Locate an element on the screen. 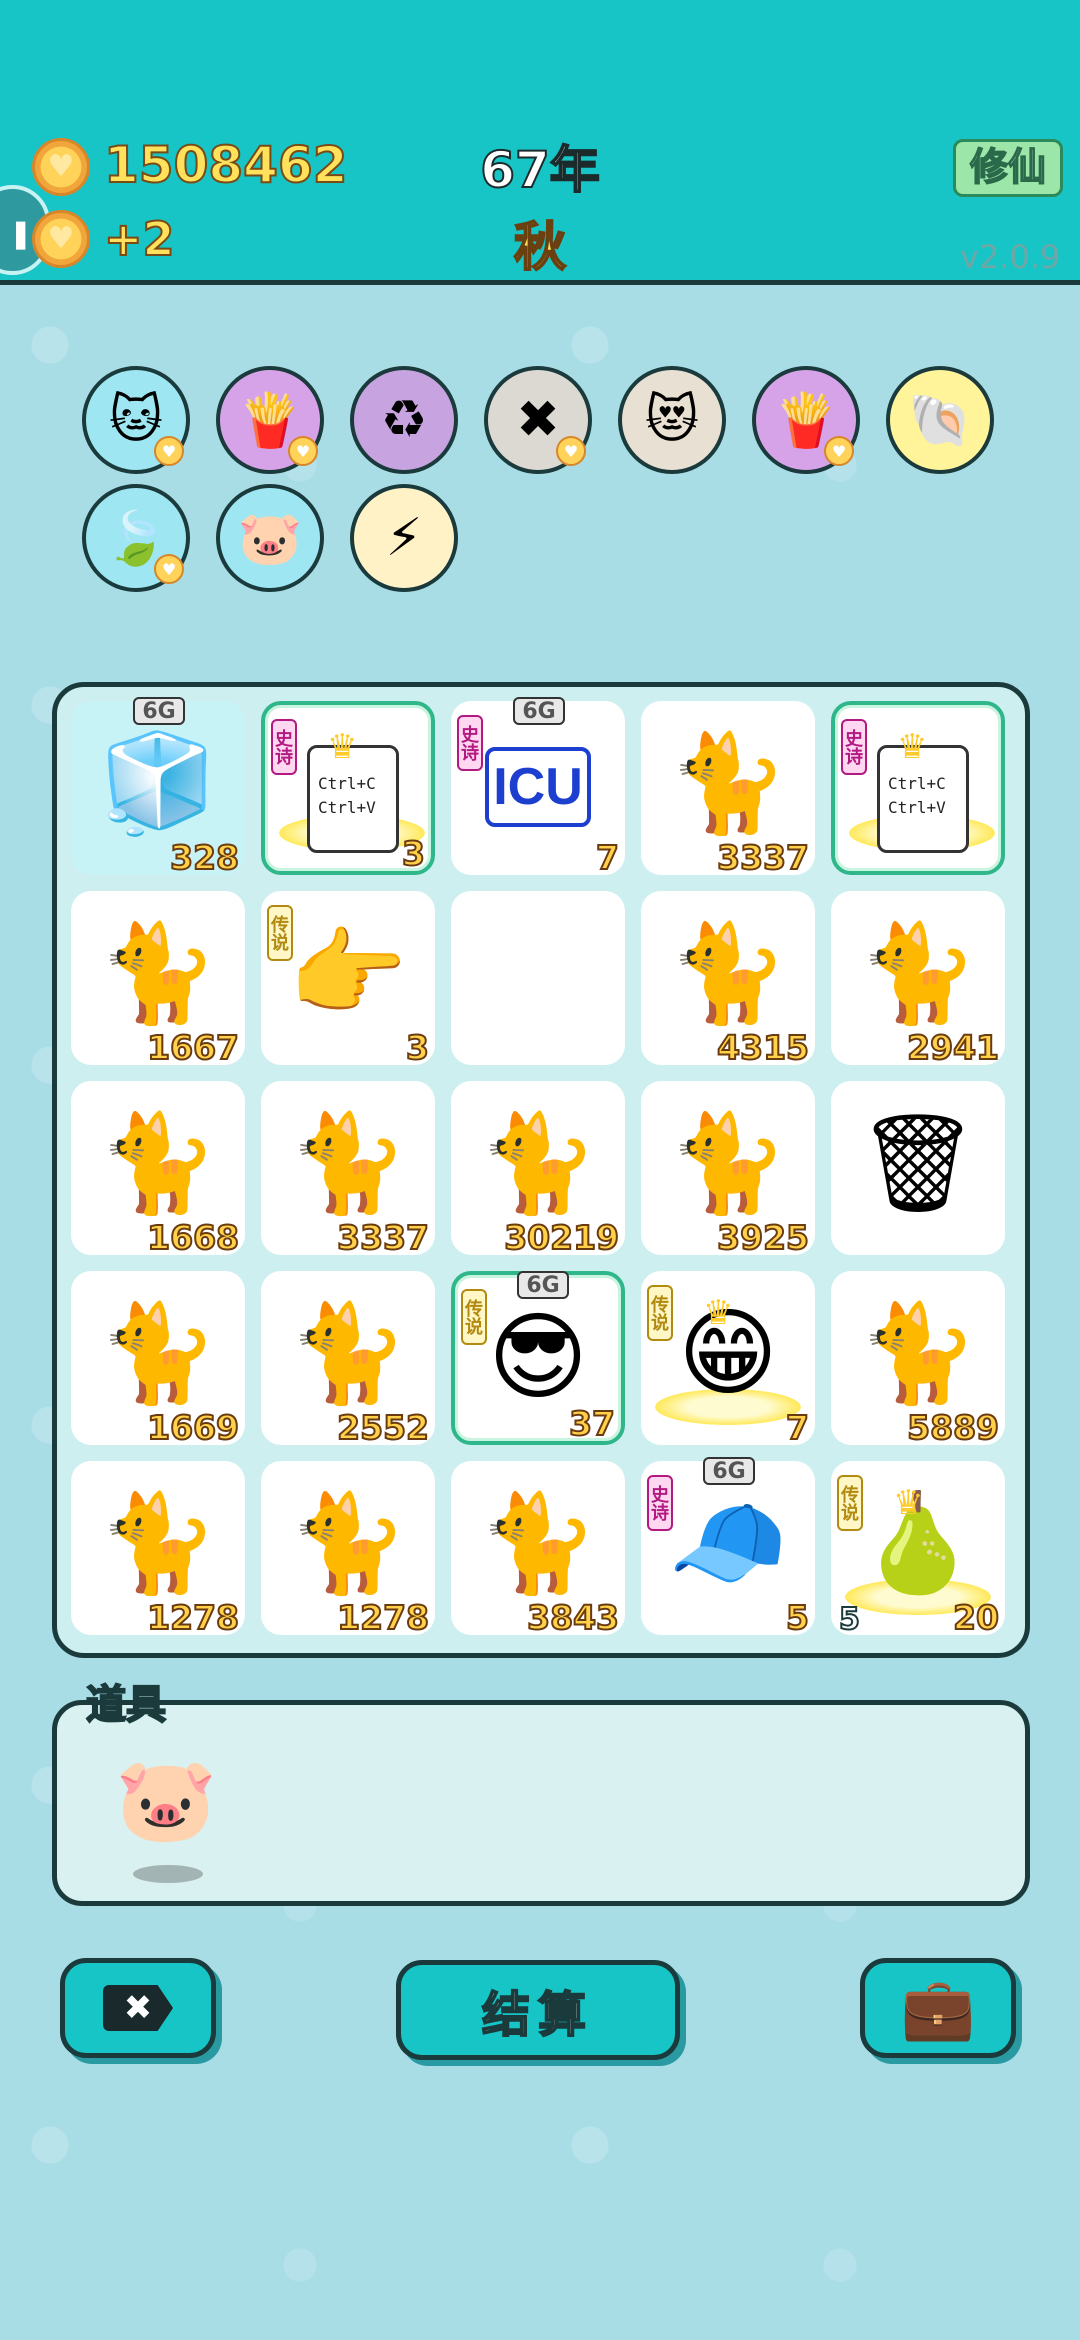 The width and height of the screenshot is (1080, 2340). version-label: v2.0.9 is located at coordinates (1010, 257).